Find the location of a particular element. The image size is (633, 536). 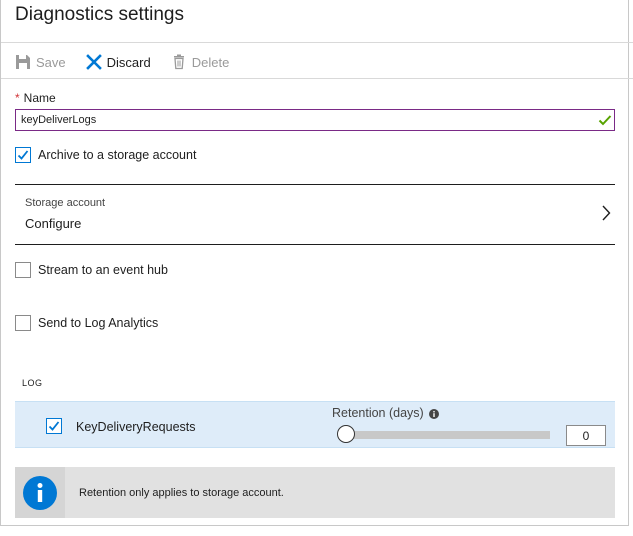

archive-label: Archive to a storage account is located at coordinates (117, 155).